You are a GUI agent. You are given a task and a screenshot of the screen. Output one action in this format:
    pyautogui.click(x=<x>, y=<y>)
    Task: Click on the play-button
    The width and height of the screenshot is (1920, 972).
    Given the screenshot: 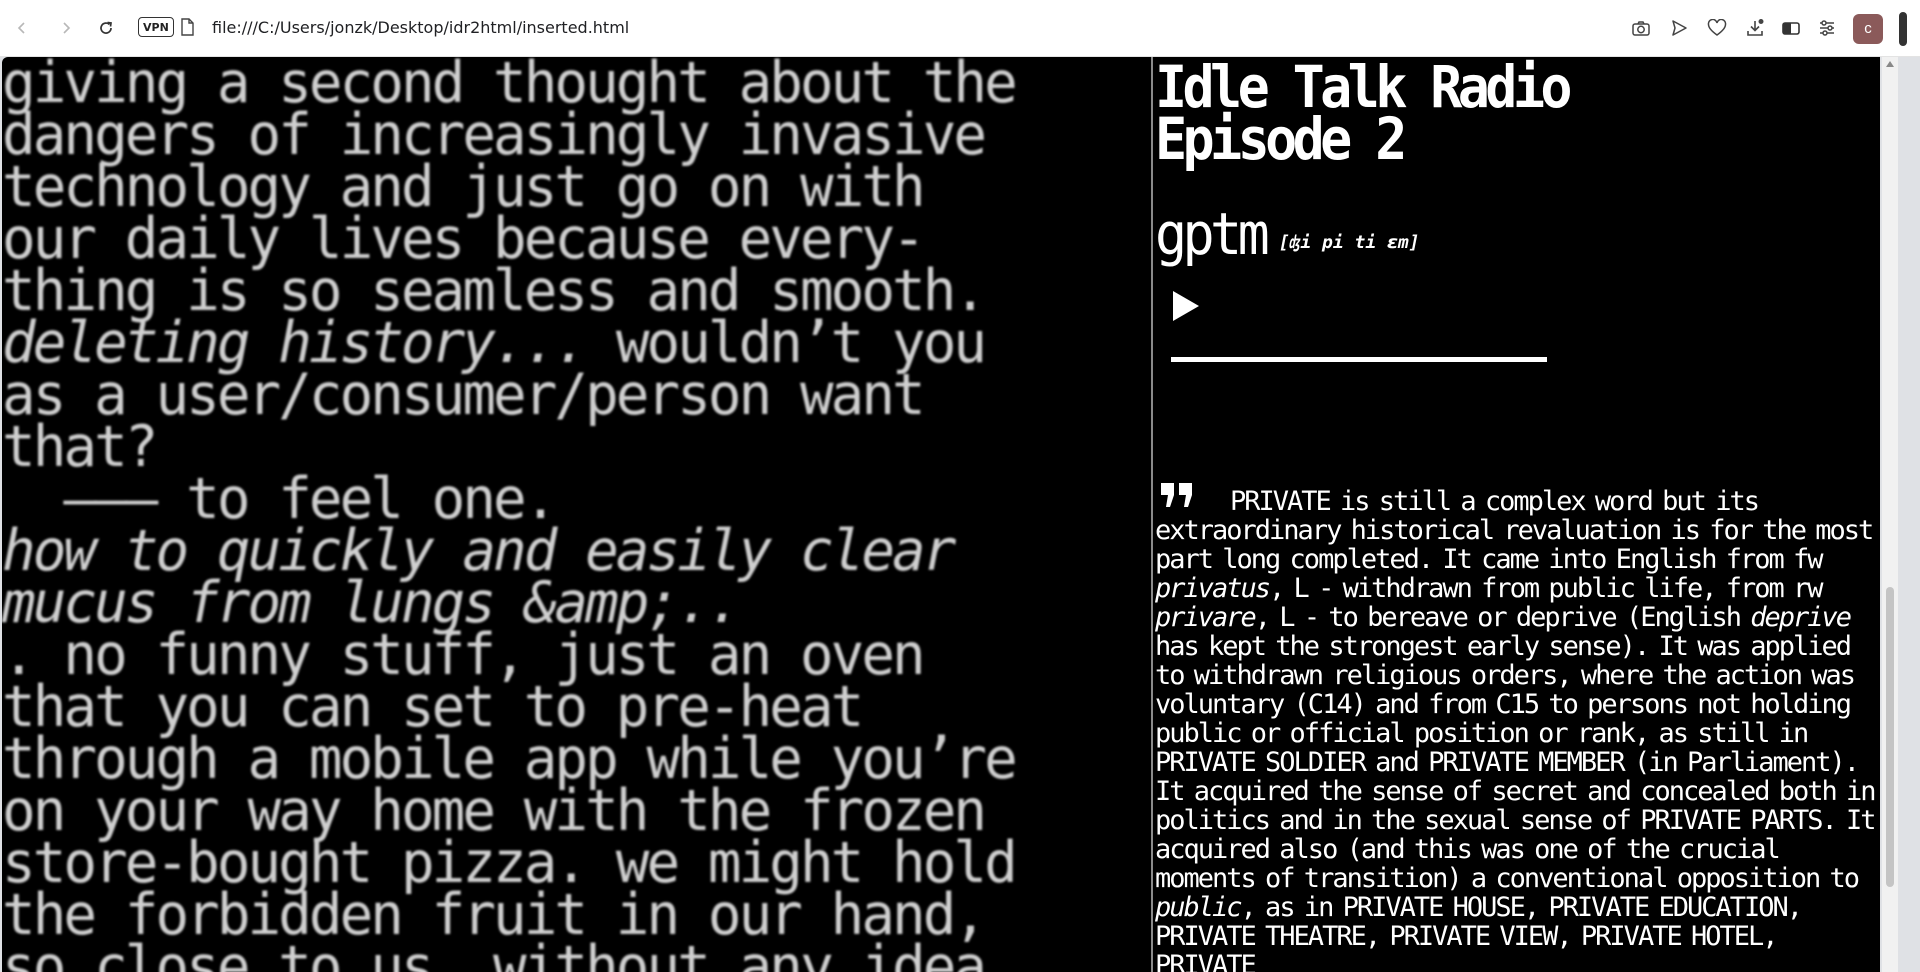 What is the action you would take?
    pyautogui.click(x=1186, y=306)
    